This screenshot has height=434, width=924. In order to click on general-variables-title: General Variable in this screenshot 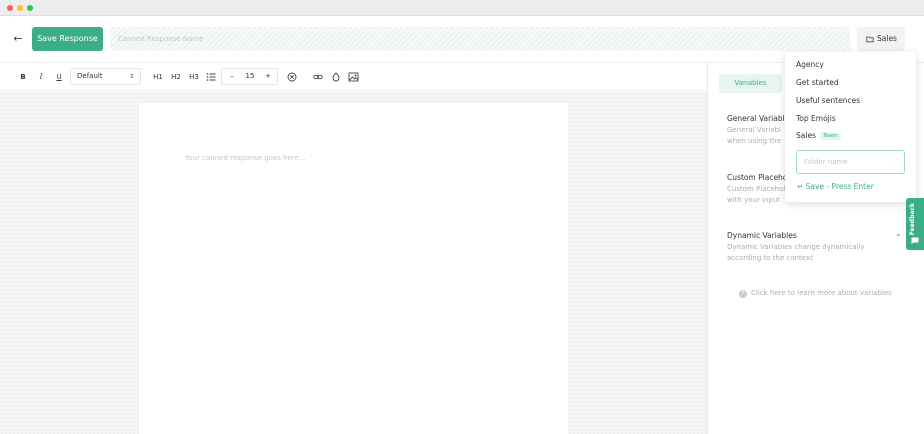, I will do `click(758, 118)`.